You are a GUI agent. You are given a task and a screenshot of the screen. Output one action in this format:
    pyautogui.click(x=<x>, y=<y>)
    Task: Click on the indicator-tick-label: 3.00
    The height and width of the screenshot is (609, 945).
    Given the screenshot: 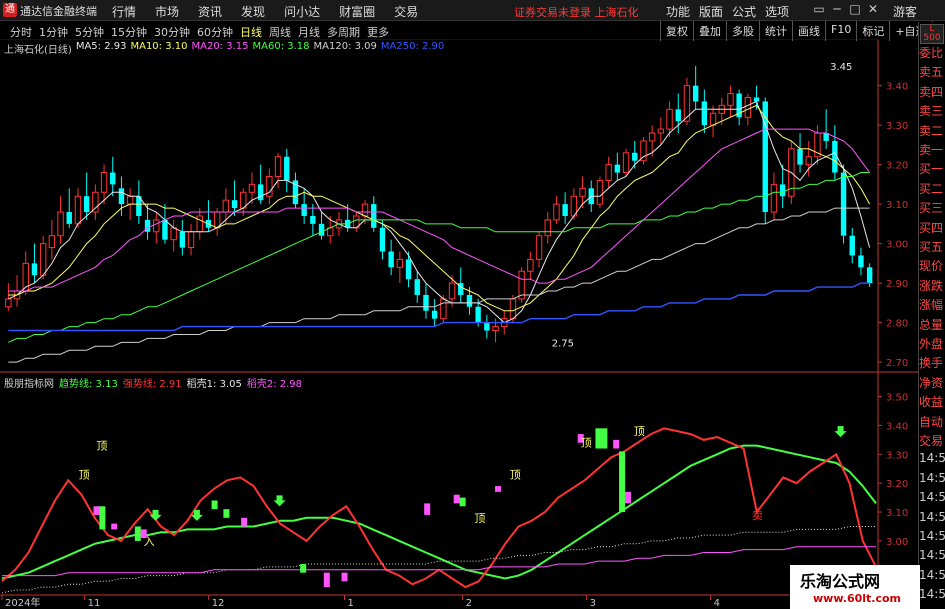 What is the action you would take?
    pyautogui.click(x=897, y=542)
    